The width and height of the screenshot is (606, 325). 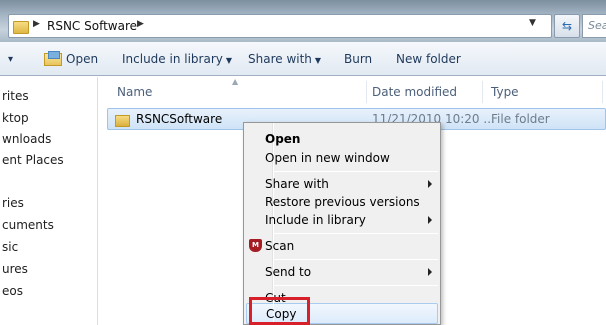 What do you see at coordinates (535, 26) in the screenshot?
I see `address-dropdown-icon: ▼` at bounding box center [535, 26].